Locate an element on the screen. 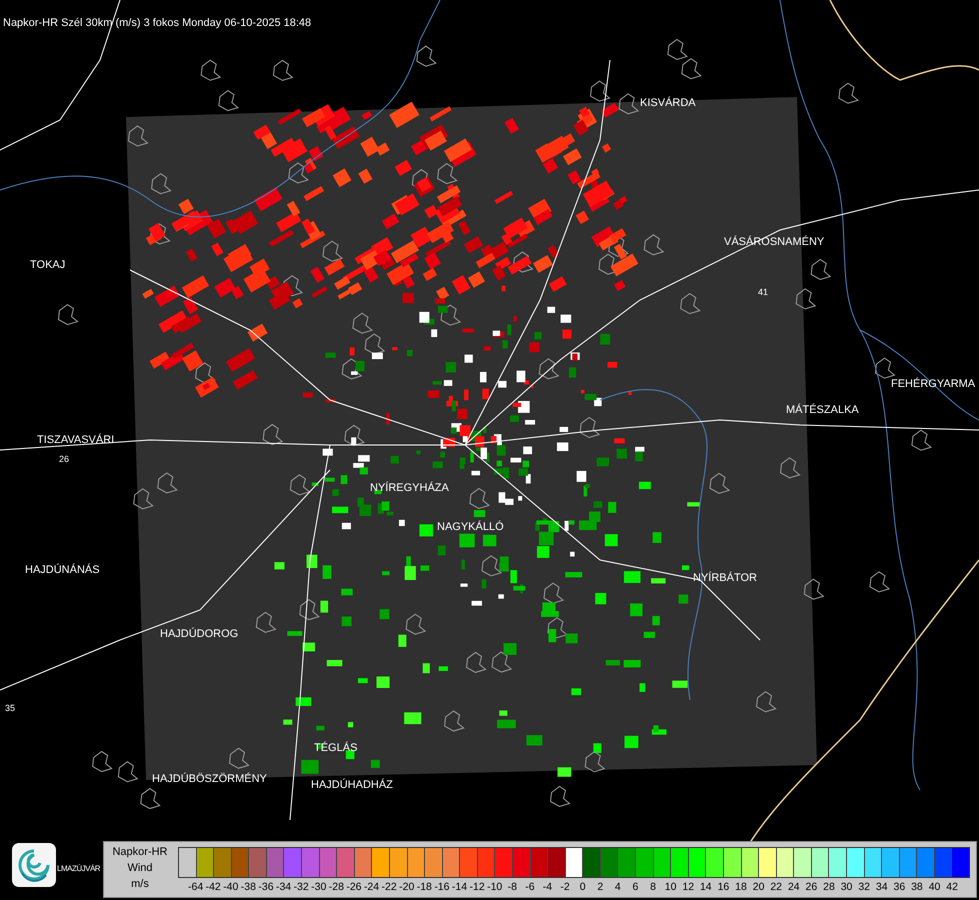 The image size is (979, 900). legend-tick: -2 is located at coordinates (565, 887).